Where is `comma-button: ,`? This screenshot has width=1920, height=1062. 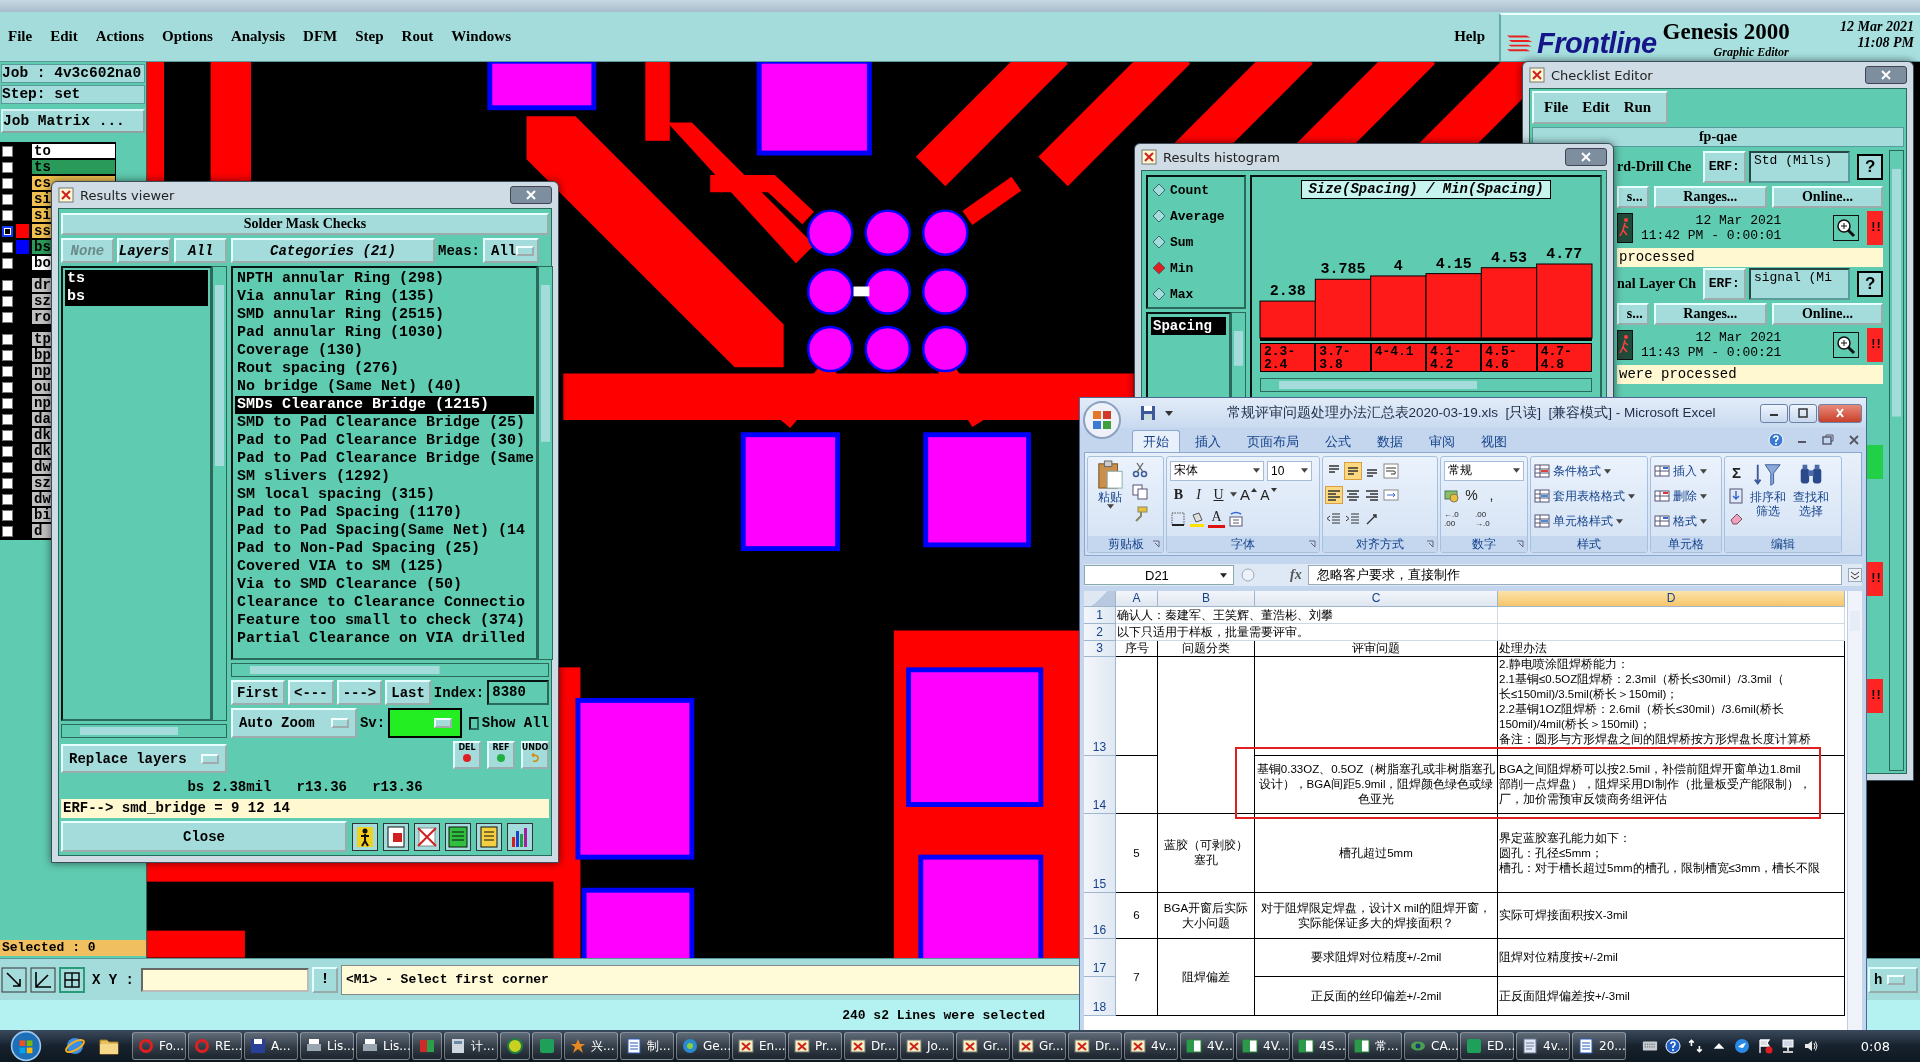
comma-button: , is located at coordinates (1491, 494).